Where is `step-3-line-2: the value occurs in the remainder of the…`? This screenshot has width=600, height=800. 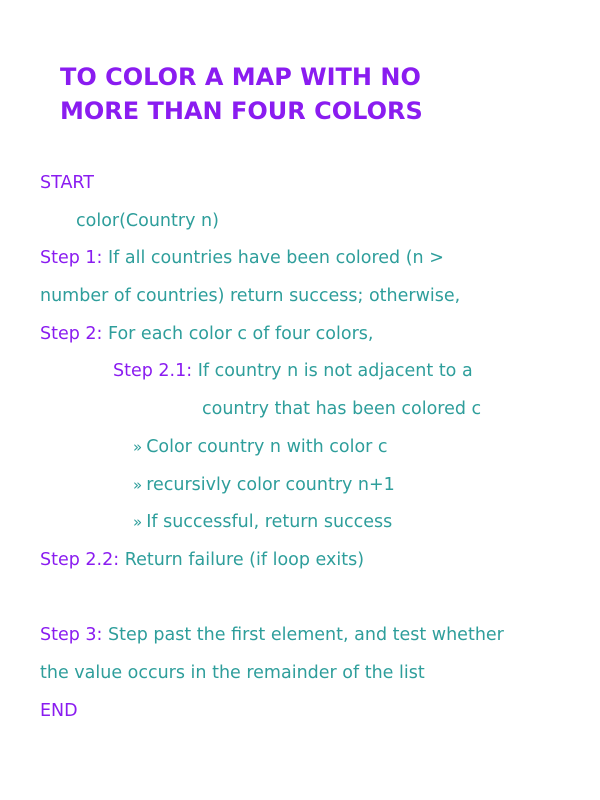
step-3-line-2: the value occurs in the remainder of the… is located at coordinates (232, 672).